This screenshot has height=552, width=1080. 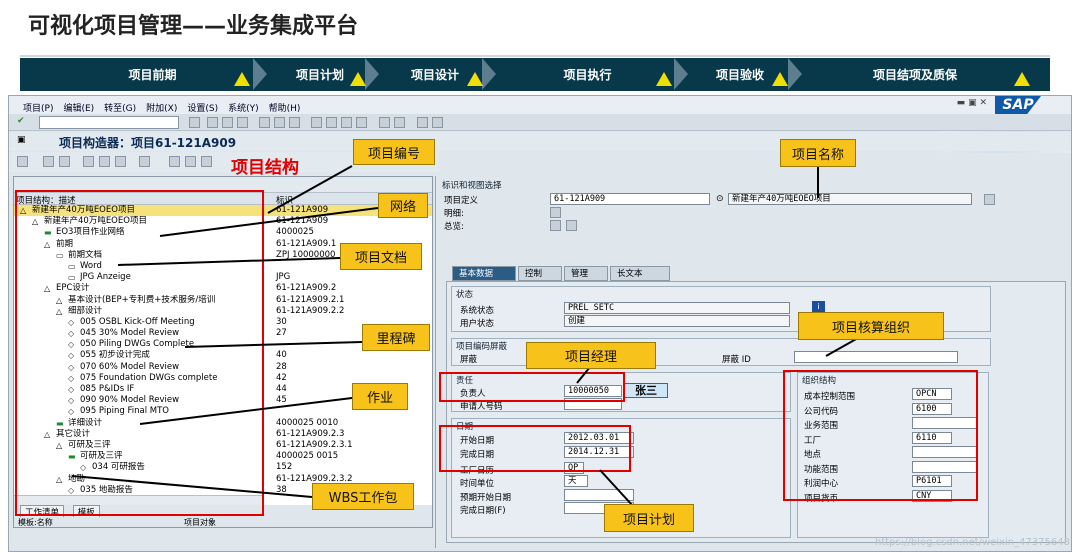 What do you see at coordinates (192, 486) in the screenshot?
I see `leader-wbs` at bounding box center [192, 486].